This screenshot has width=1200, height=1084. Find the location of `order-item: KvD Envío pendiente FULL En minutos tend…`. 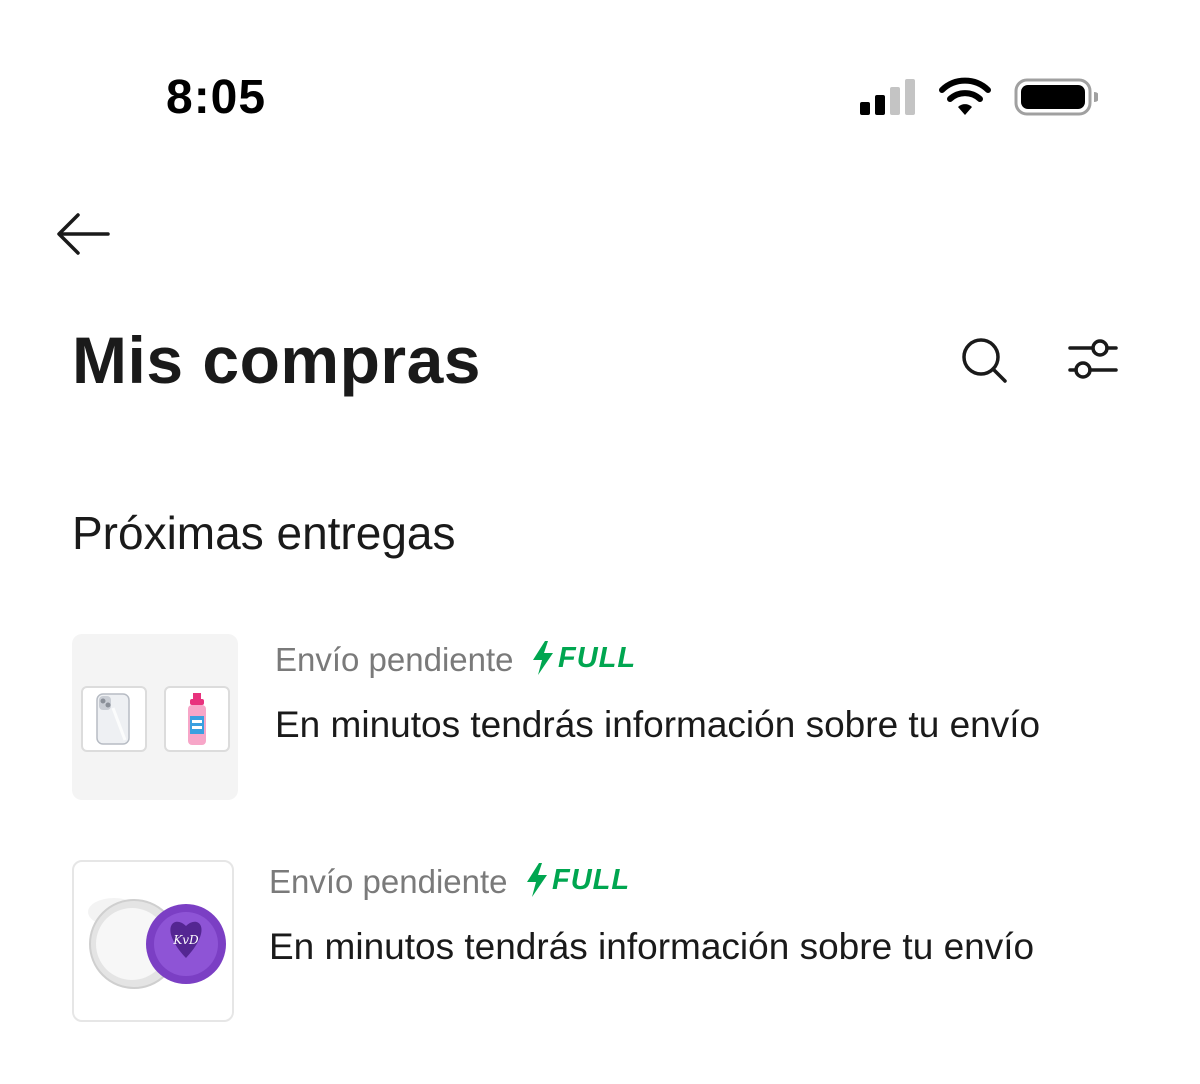

order-item: KvD Envío pendiente FULL En minutos tend… is located at coordinates (602, 945).